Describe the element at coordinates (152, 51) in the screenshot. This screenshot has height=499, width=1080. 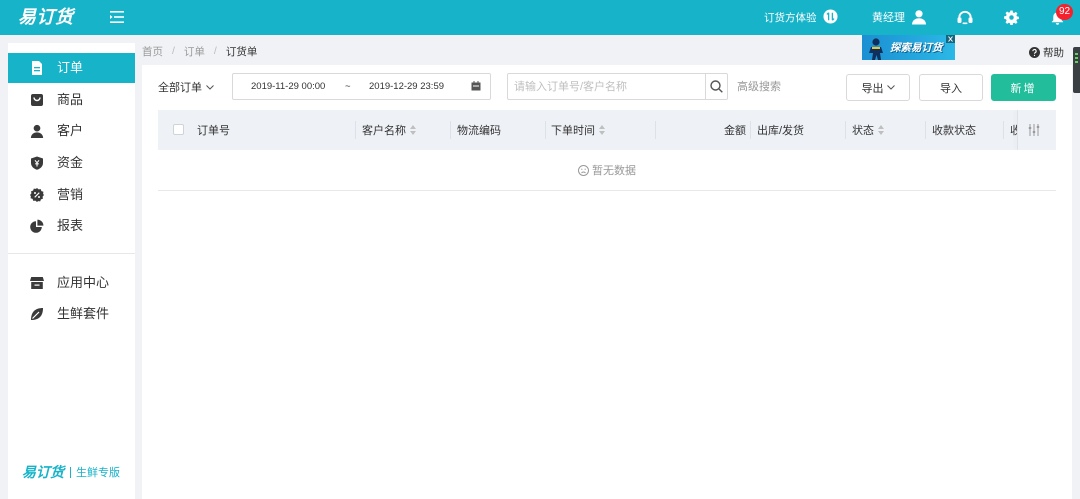
I see `breadcrumb-home: 首页` at that location.